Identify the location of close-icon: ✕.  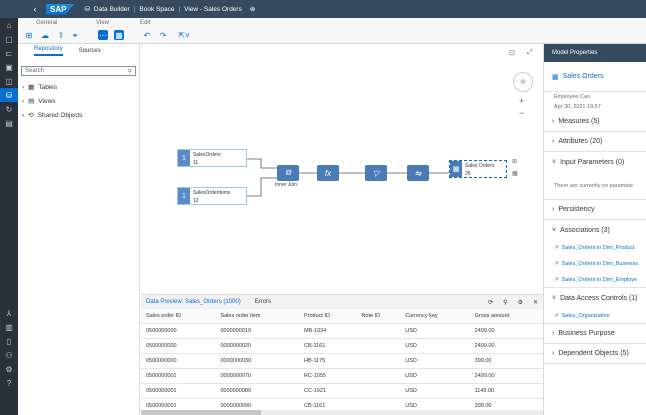
(535, 302).